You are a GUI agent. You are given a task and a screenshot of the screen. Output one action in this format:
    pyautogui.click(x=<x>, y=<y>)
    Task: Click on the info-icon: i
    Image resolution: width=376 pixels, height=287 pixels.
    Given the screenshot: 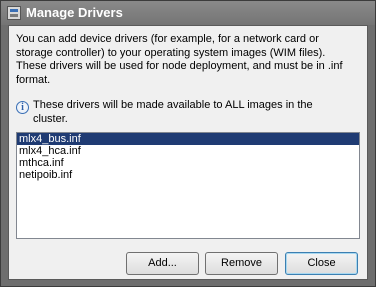 What is the action you would take?
    pyautogui.click(x=22, y=107)
    